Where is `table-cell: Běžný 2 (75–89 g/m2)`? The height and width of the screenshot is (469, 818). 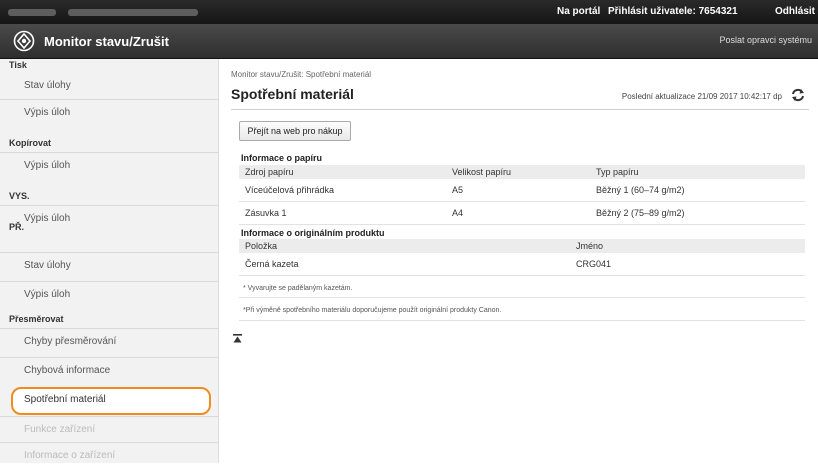 table-cell: Běžný 2 (75–89 g/m2) is located at coordinates (697, 213).